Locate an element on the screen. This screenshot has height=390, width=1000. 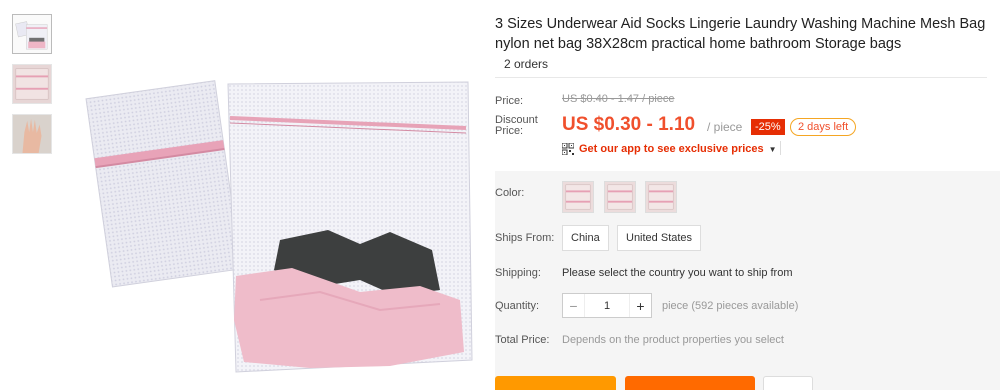
qr-code-icon is located at coordinates (568, 149).